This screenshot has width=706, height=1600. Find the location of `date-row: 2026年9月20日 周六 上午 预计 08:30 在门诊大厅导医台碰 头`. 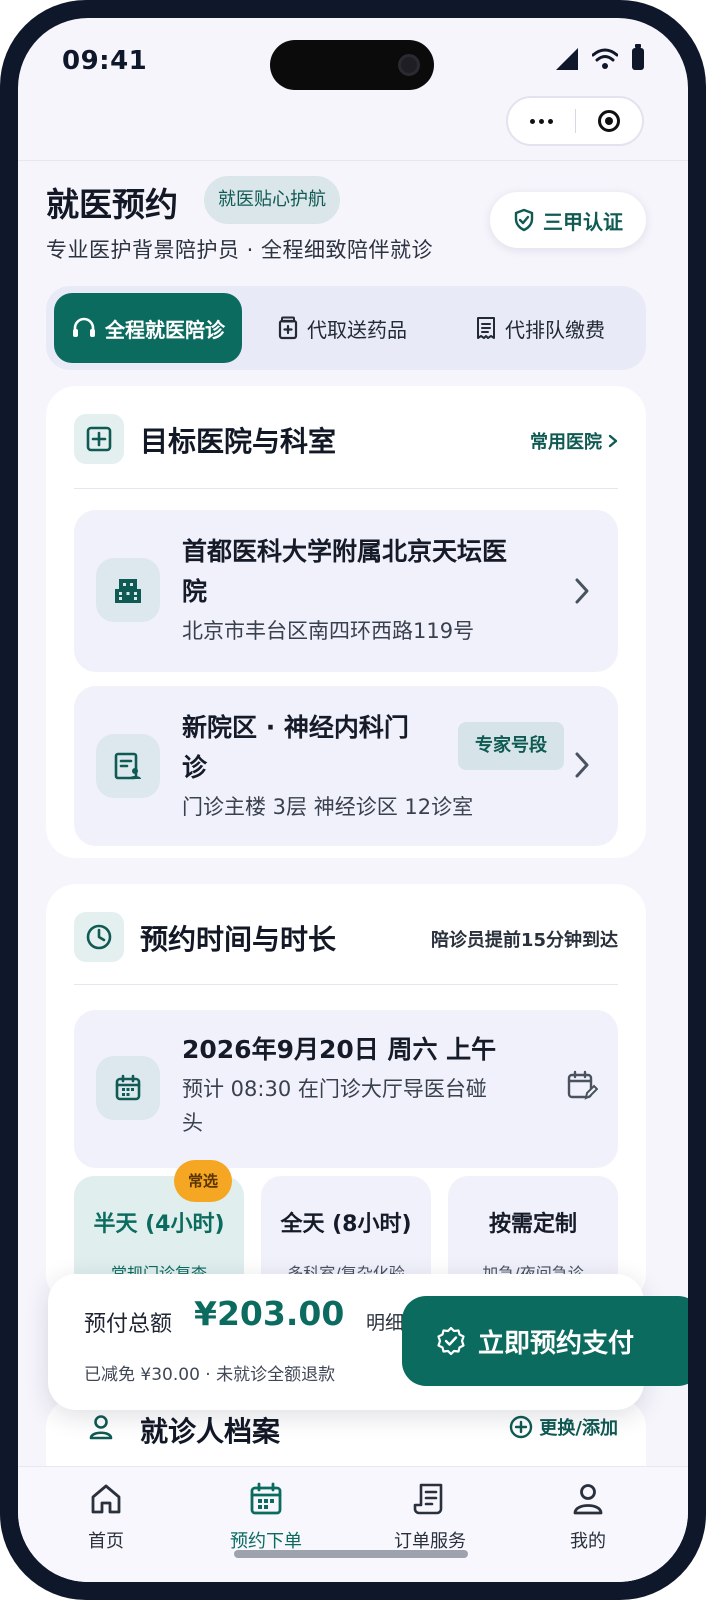

date-row: 2026年9月20日 周六 上午 预计 08:30 在门诊大厅导医台碰 头 is located at coordinates (346, 1089).